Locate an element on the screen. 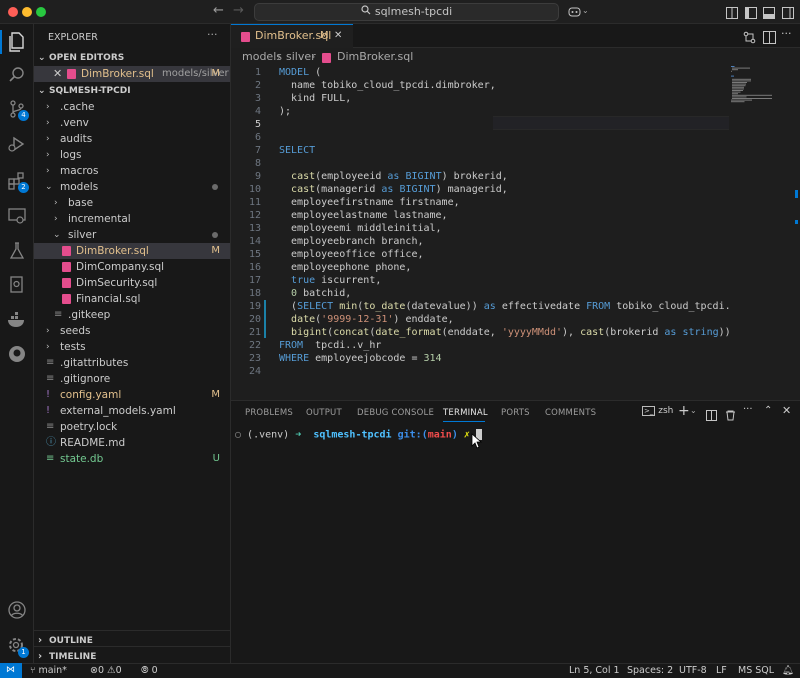 The image size is (800, 678). open-editor-item: ✕ DimBroker.sql models/silver M is located at coordinates (132, 74).